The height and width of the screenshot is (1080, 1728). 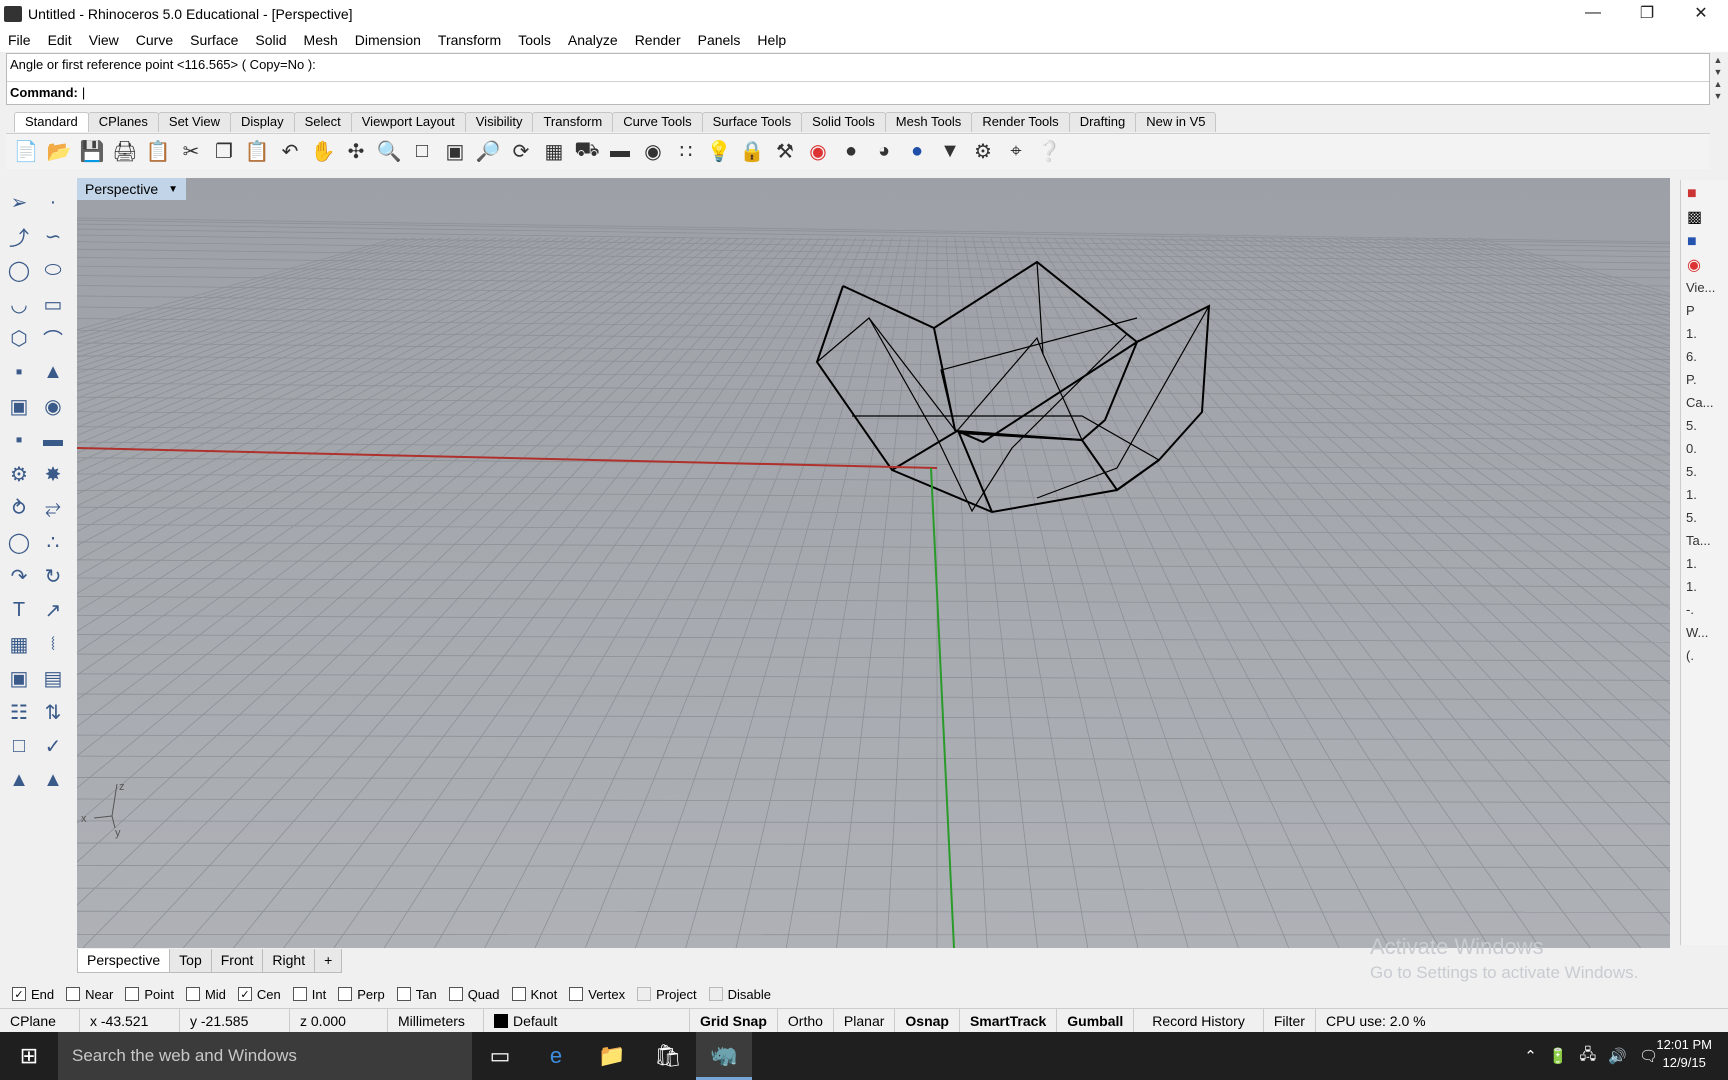 What do you see at coordinates (158, 152) in the screenshot?
I see `properties-icon: 📋` at bounding box center [158, 152].